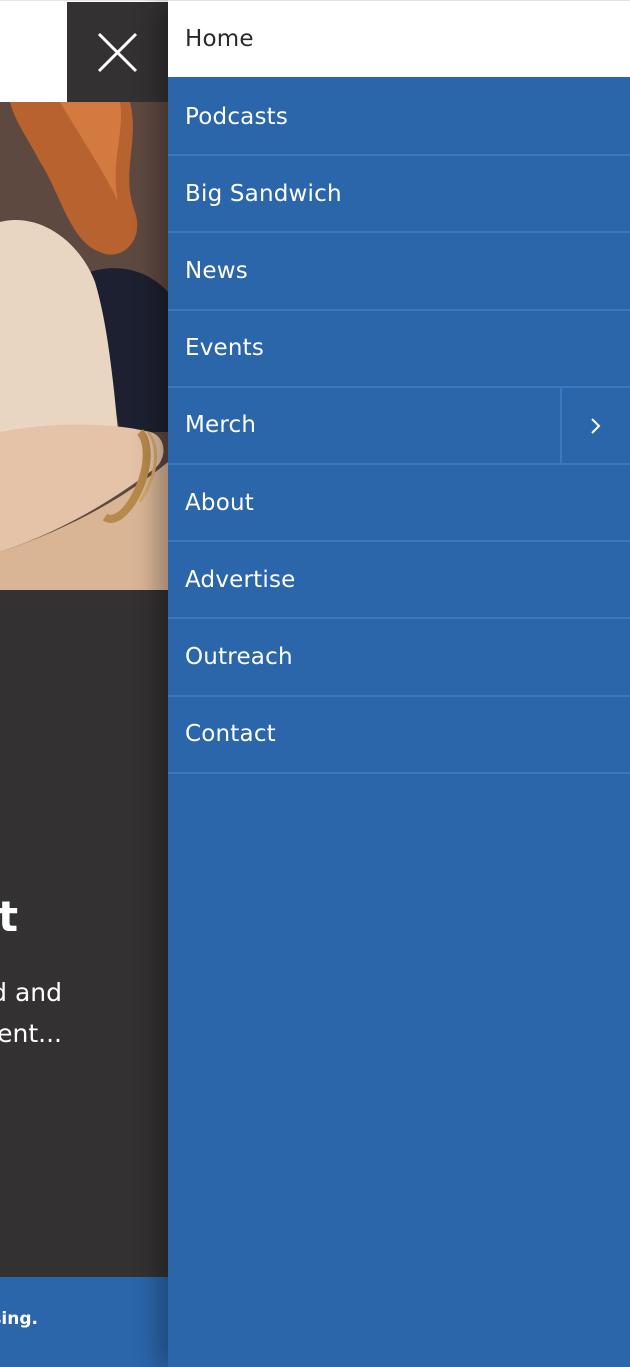  I want to click on hero-image, so click(84, 346).